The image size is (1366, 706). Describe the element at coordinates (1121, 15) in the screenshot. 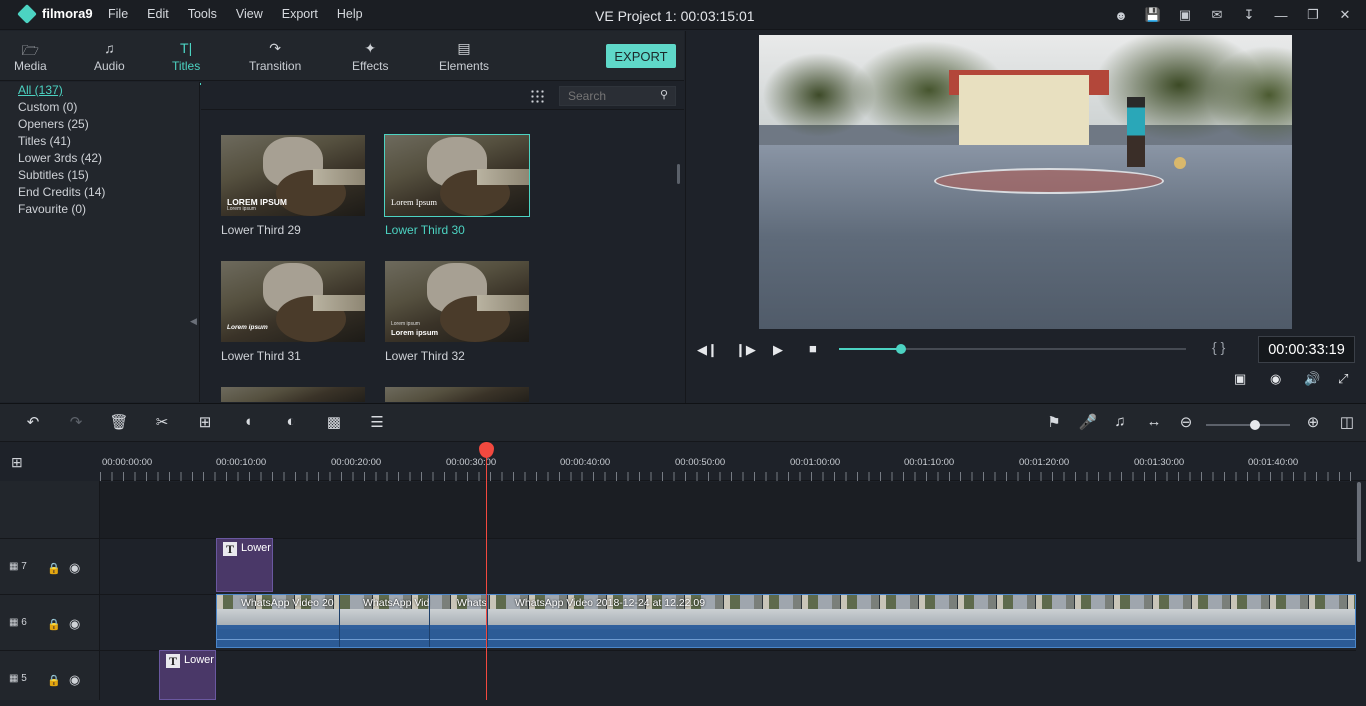

I see `account-icon: ☻` at that location.